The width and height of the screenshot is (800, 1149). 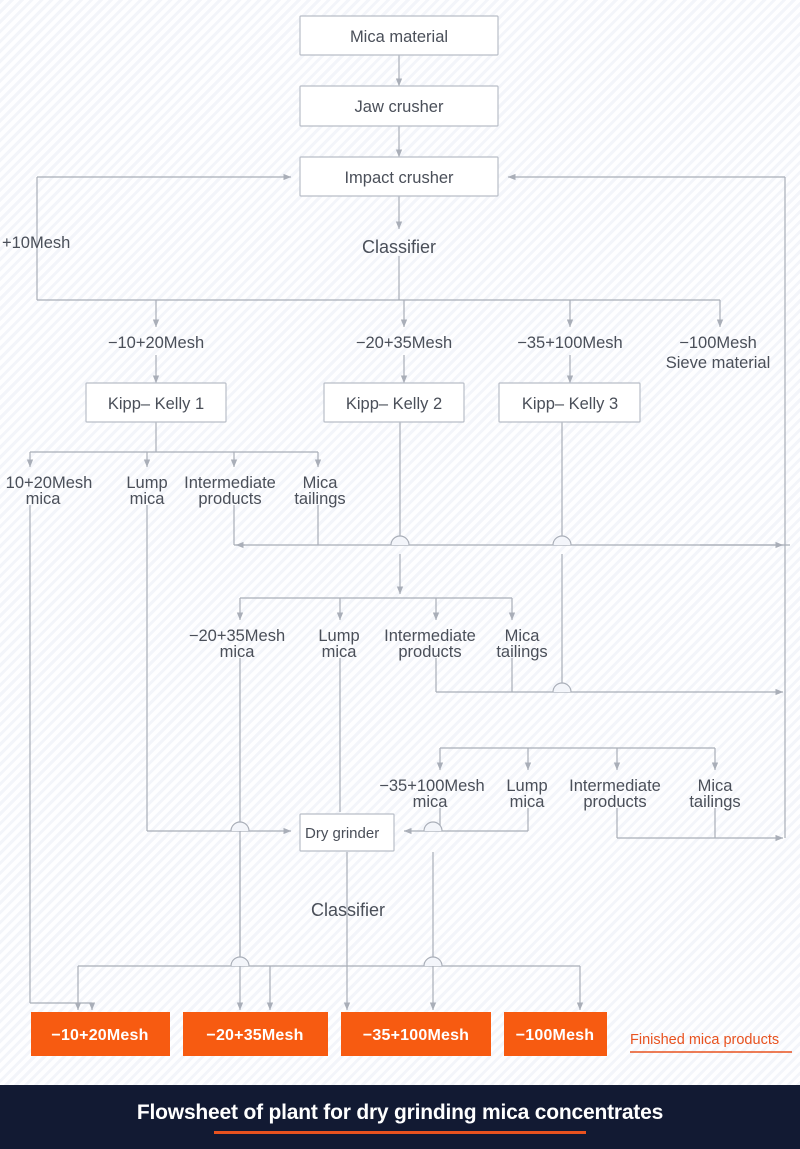 I want to click on label-mica-material: Mica material, so click(x=399, y=37).